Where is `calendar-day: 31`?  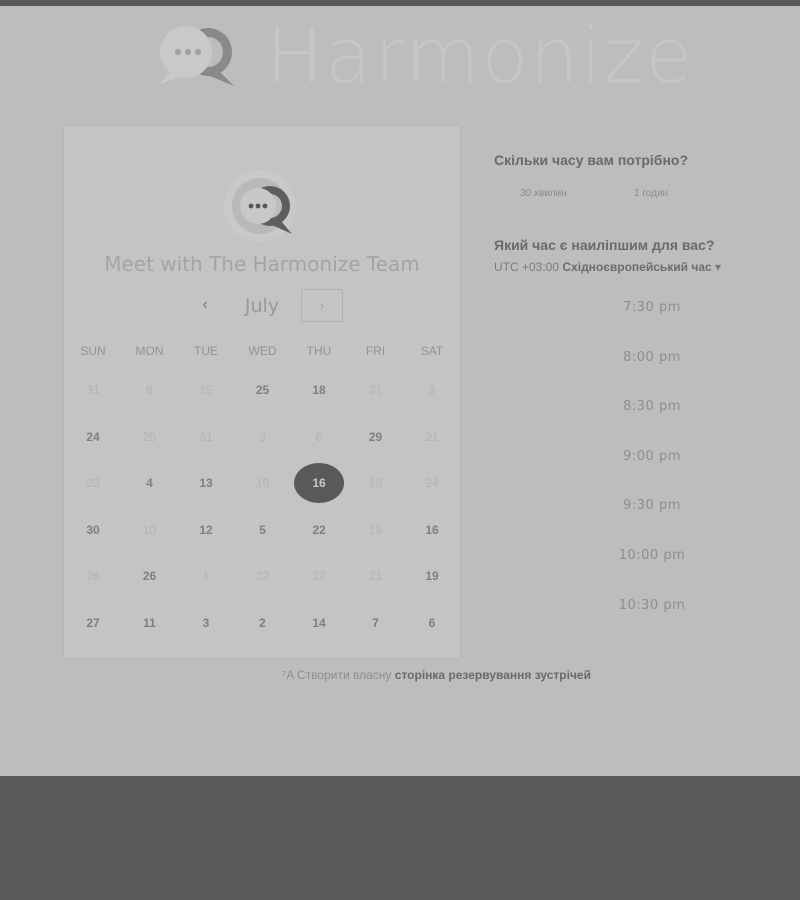
calendar-day: 31 is located at coordinates (93, 390).